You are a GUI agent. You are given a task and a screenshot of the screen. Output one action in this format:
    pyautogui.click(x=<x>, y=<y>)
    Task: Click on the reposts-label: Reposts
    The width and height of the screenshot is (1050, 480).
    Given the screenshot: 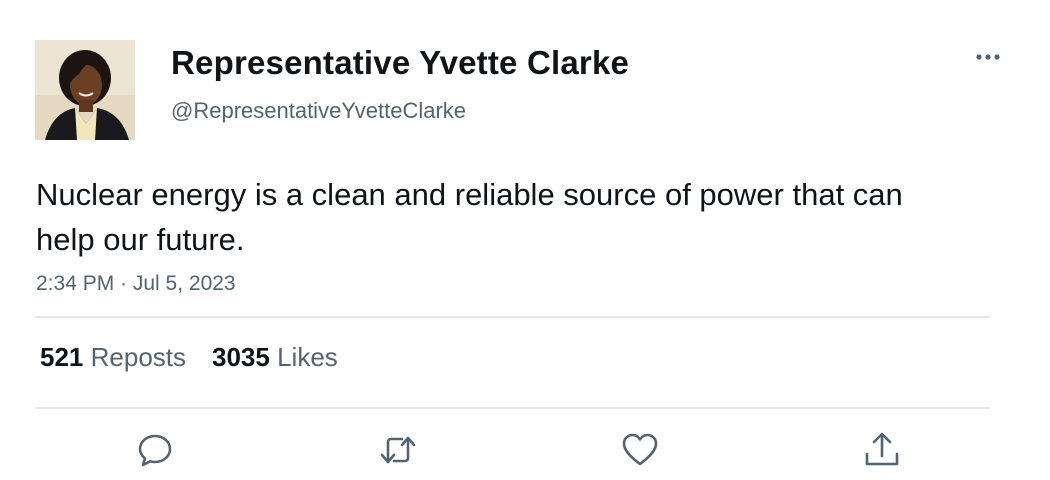 What is the action you would take?
    pyautogui.click(x=138, y=357)
    